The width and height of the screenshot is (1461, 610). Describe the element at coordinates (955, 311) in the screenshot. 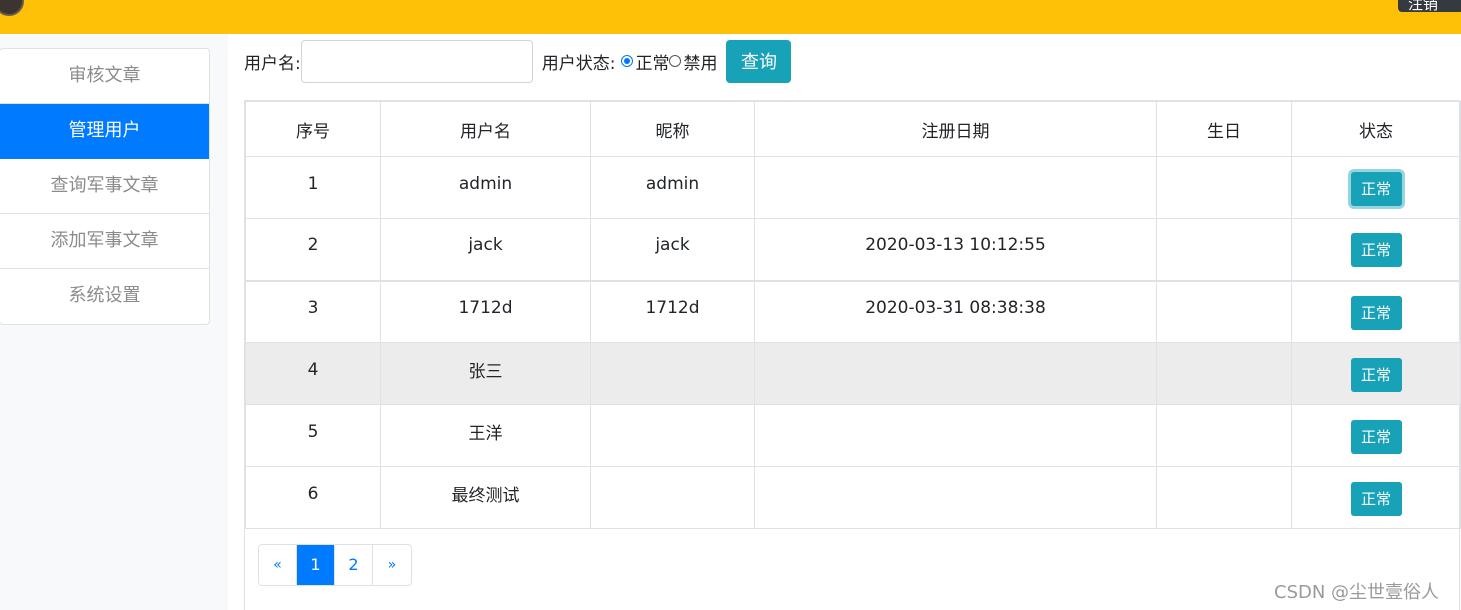

I see `cell-reg-date: 2020-03-31 08:38:38` at that location.